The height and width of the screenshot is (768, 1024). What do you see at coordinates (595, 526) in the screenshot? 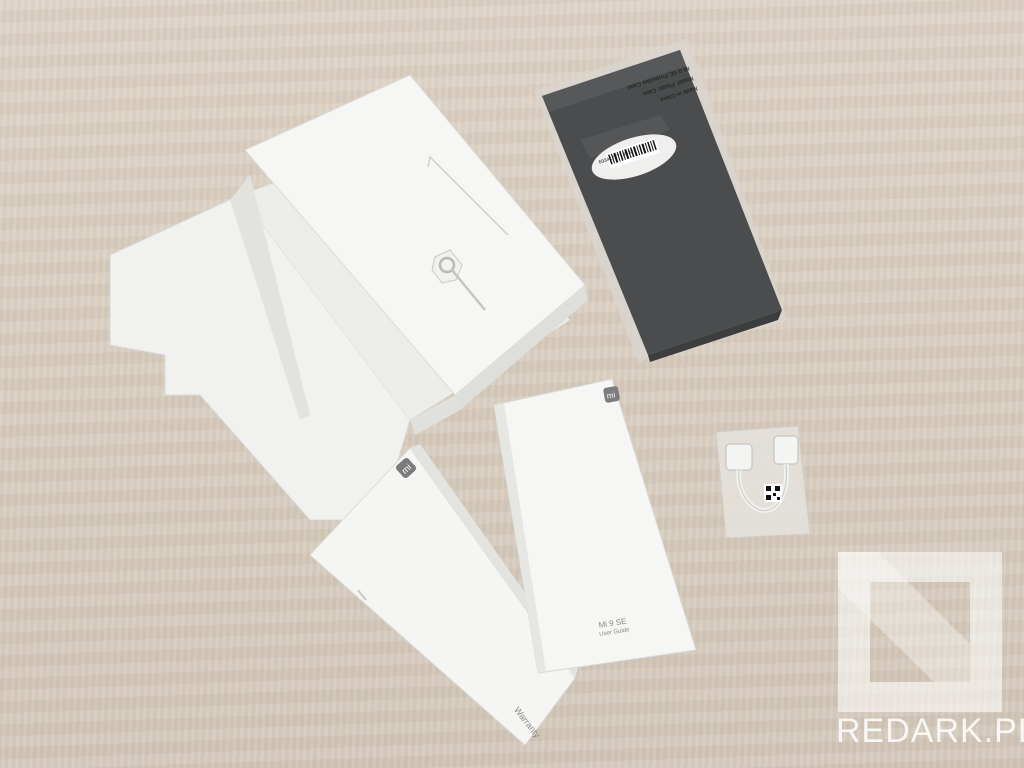
I see `user-guide-booklet: mi` at bounding box center [595, 526].